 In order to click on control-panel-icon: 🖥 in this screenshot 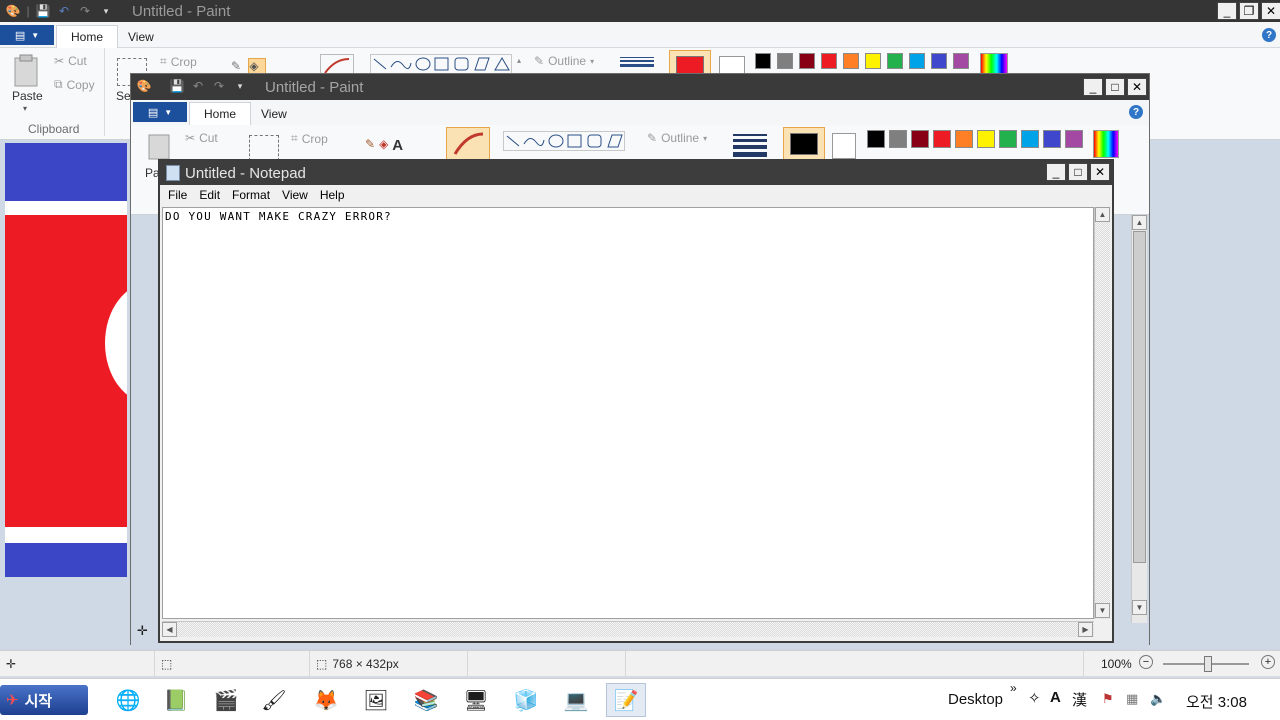, I will do `click(476, 700)`.